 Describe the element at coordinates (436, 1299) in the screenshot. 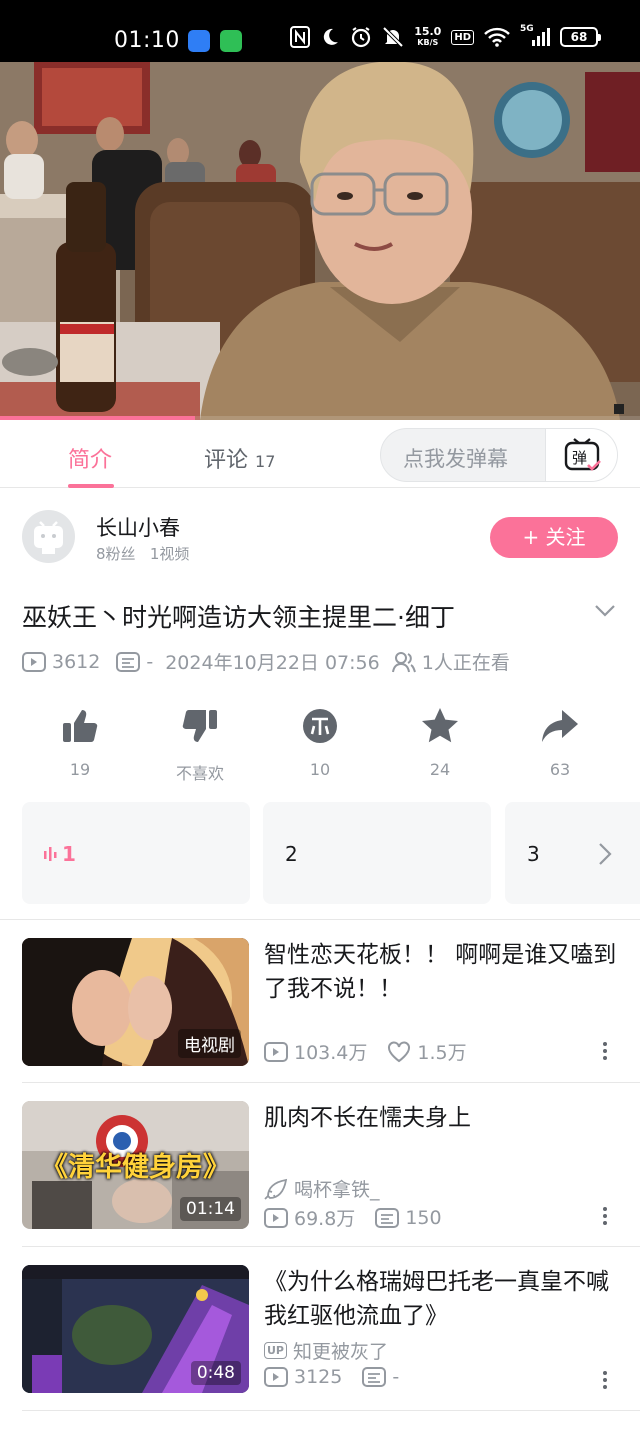

I see `recommended-title: 《为什么格瑞姆巴托老一真皇不喊我红驱他流血了》` at that location.